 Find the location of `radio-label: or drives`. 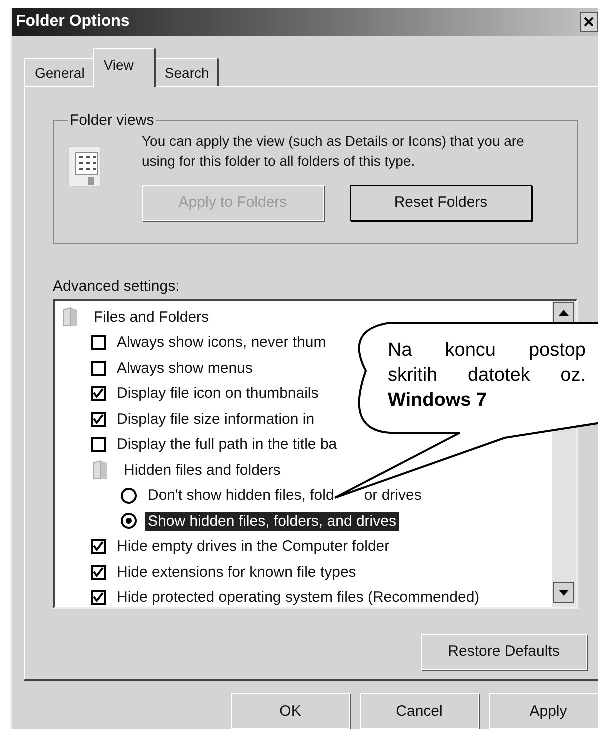

radio-label: or drives is located at coordinates (393, 496).